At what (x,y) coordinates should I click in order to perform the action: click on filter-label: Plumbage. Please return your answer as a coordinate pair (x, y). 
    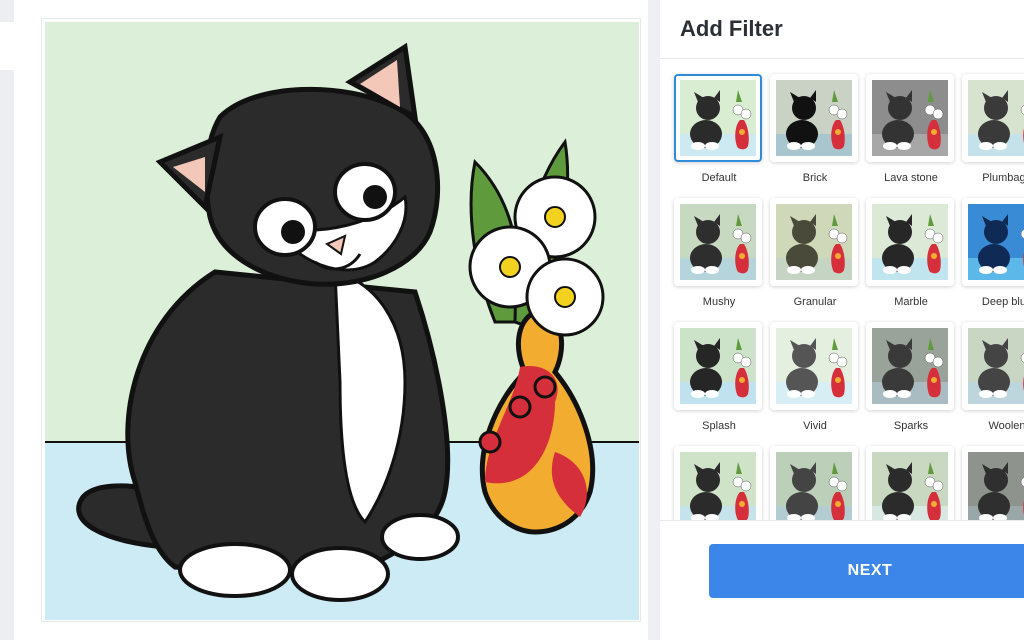
    Looking at the image, I should click on (1003, 178).